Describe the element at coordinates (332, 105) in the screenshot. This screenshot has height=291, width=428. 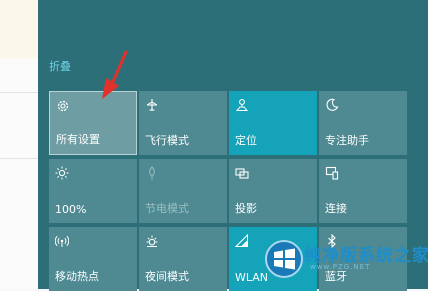
I see `moon-icon` at that location.